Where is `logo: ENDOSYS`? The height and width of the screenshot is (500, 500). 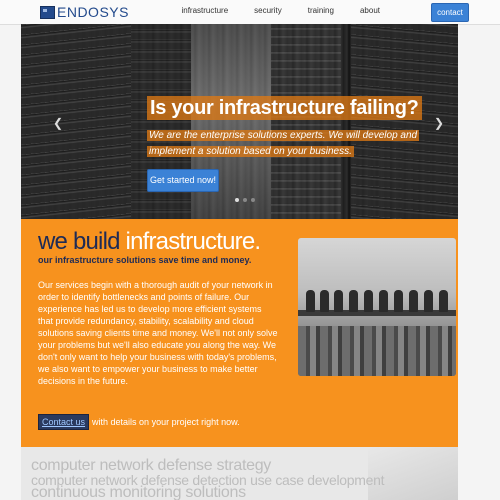
logo: ENDOSYS is located at coordinates (84, 12).